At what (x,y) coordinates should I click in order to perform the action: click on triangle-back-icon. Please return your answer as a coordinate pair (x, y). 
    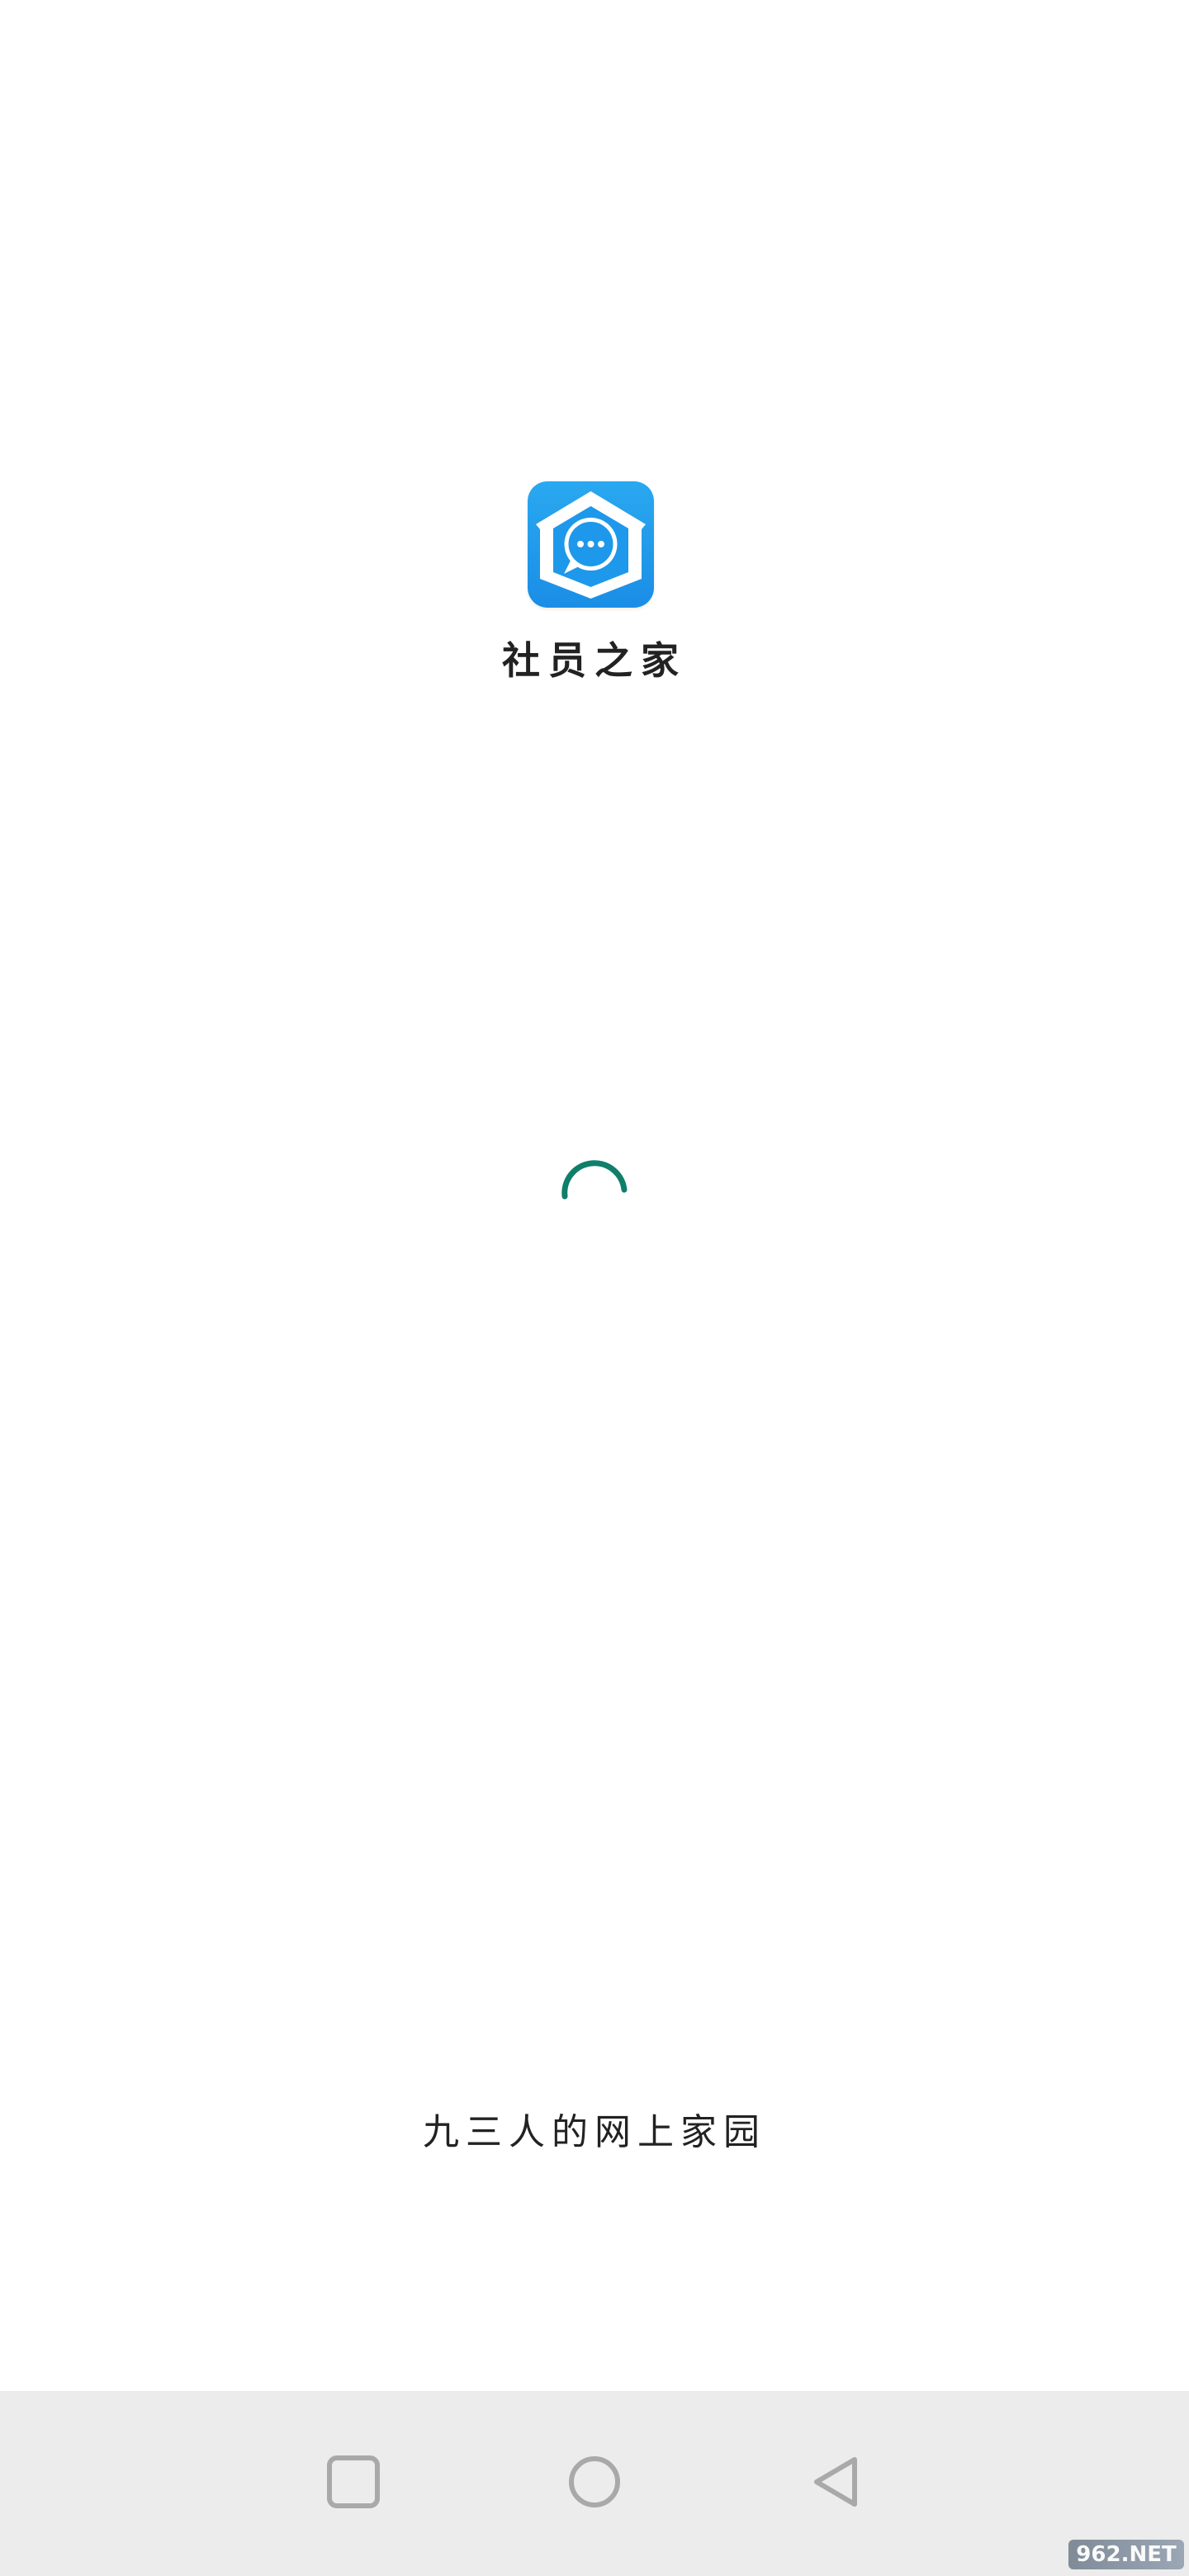
    Looking at the image, I should click on (835, 2482).